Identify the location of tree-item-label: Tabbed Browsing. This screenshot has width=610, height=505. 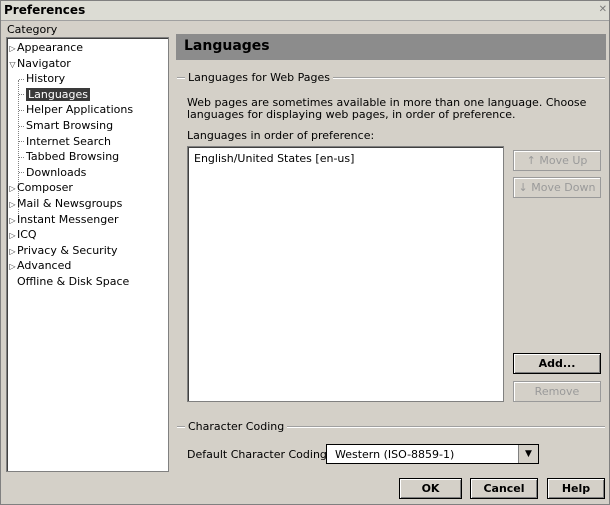
(73, 157).